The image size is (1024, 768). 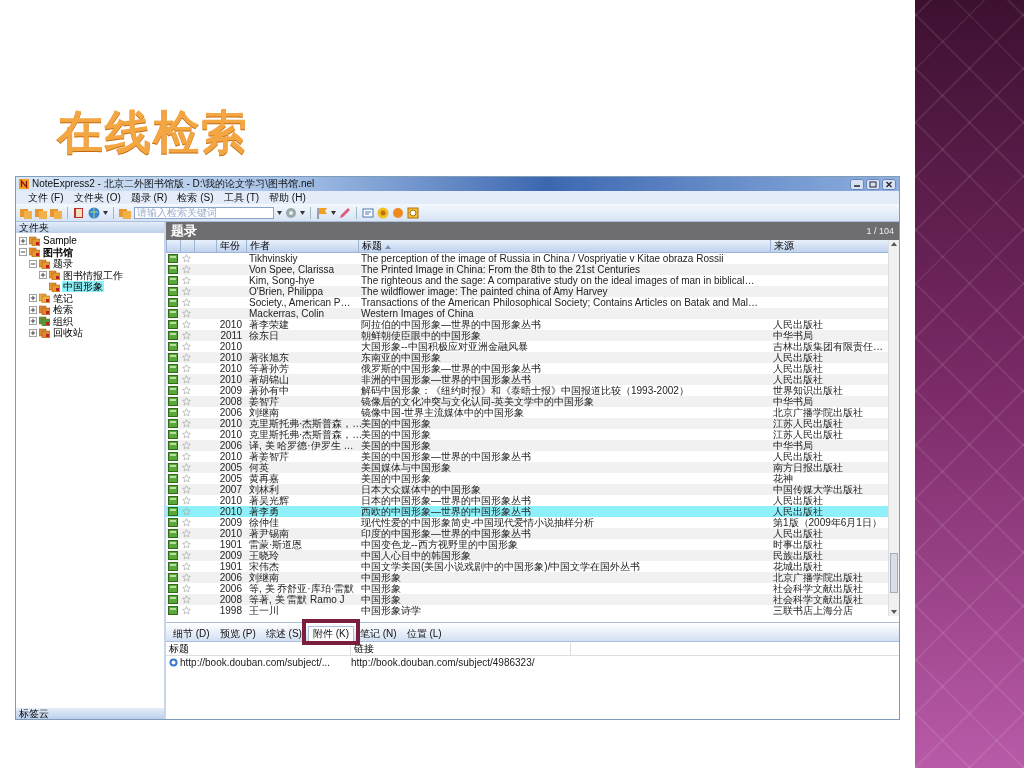 I want to click on table-row: 2008 姜智芹 镜像后的文化冲突与文化认同-英美文学中的中国形象 中华书局, so click(x=527, y=401).